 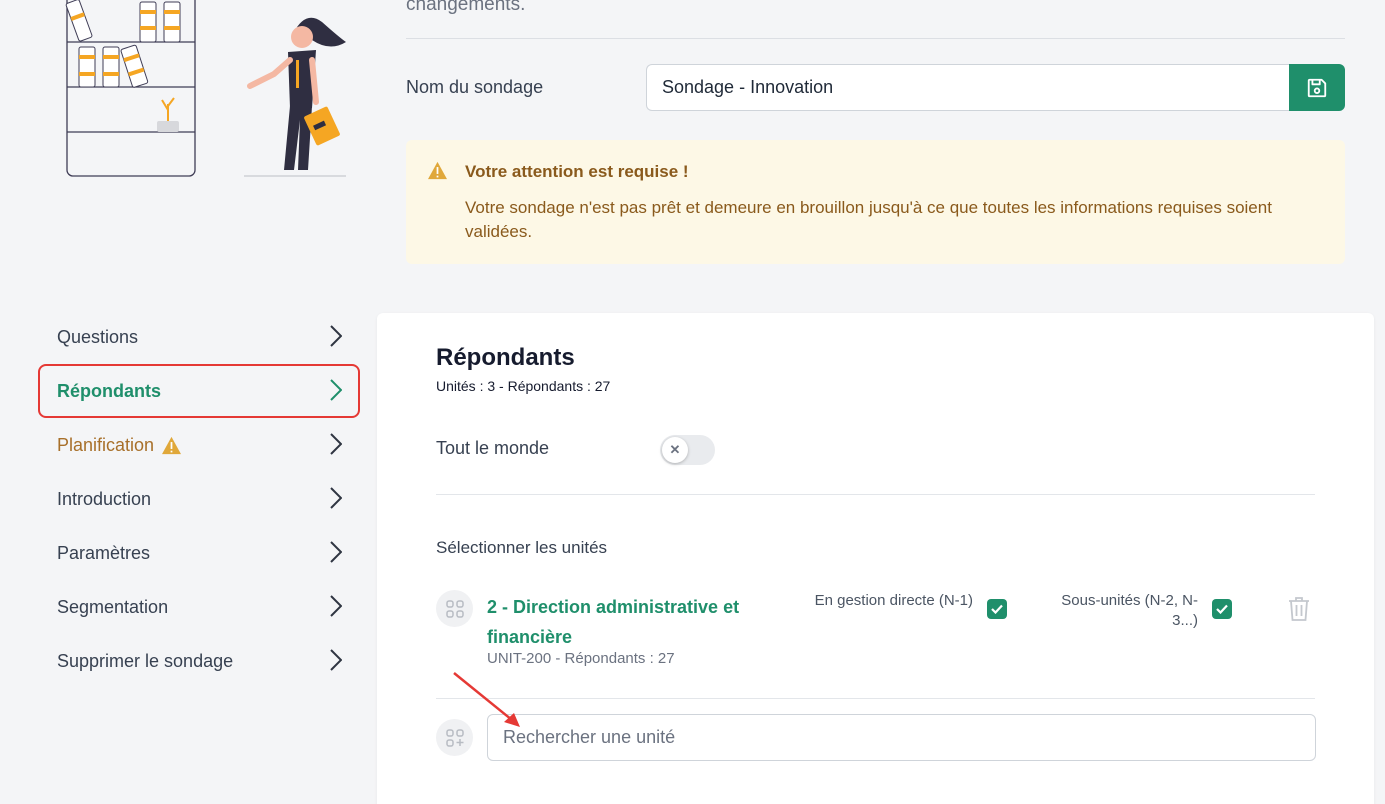 I want to click on sidebar-item-parameters: Paramètres, so click(x=199, y=553).